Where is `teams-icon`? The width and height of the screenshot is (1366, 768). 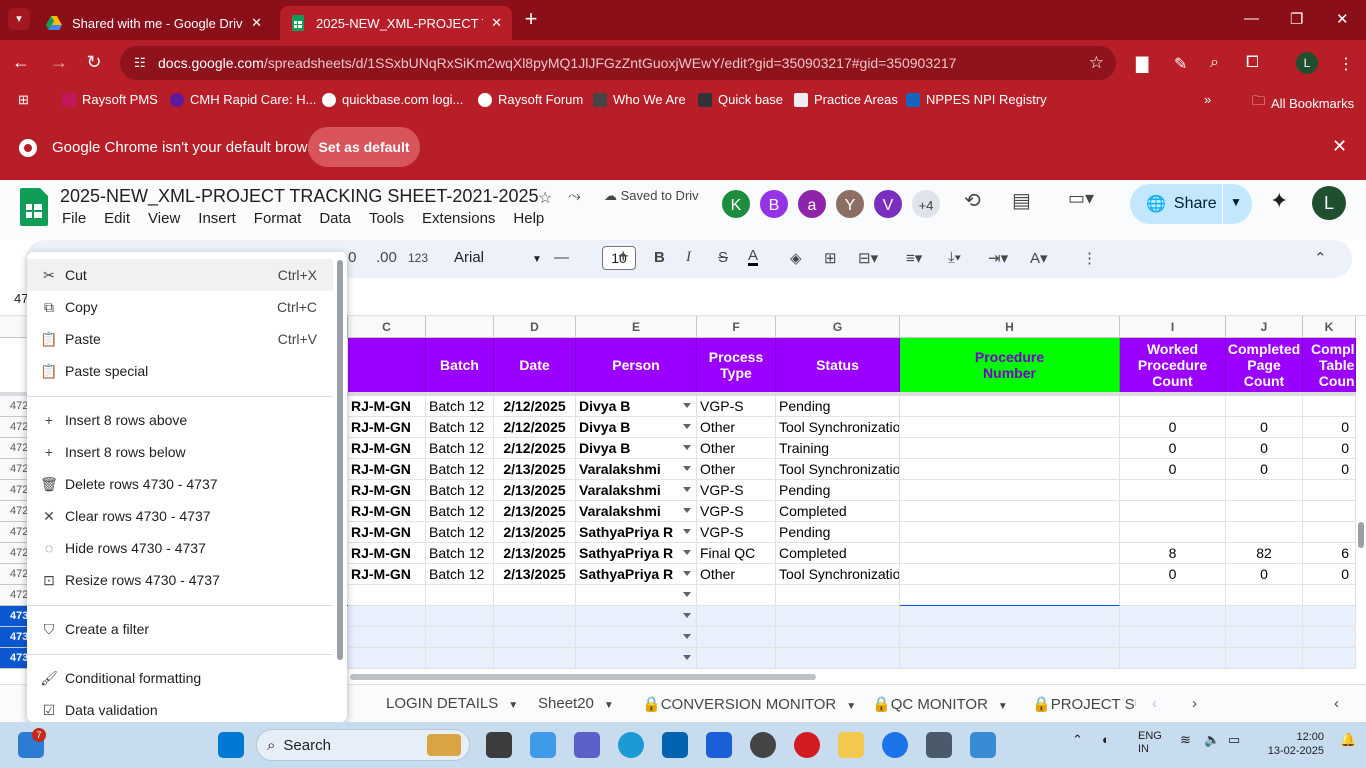
teams-icon is located at coordinates (587, 745).